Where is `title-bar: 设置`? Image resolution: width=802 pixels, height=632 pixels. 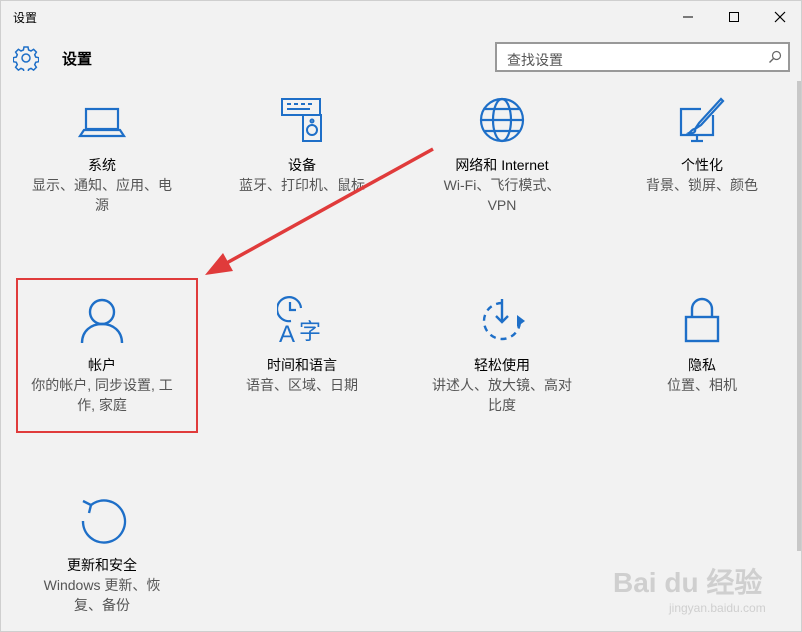
title-bar: 设置 is located at coordinates (401, 17).